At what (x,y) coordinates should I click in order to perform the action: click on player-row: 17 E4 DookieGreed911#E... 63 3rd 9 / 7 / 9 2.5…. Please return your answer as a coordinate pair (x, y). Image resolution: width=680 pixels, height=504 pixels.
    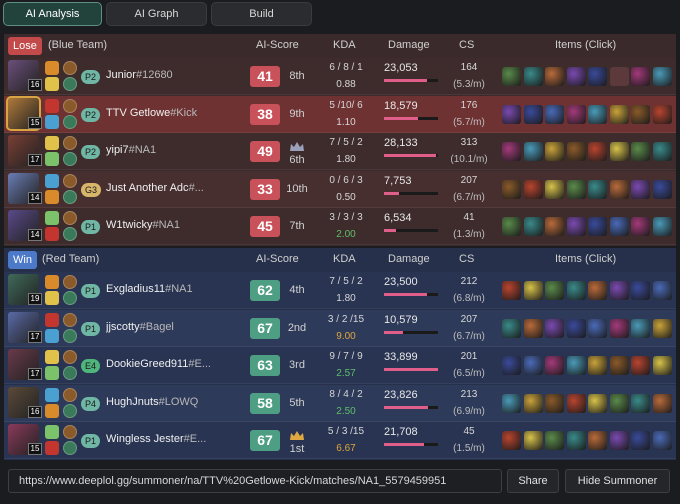
    Looking at the image, I should click on (340, 365).